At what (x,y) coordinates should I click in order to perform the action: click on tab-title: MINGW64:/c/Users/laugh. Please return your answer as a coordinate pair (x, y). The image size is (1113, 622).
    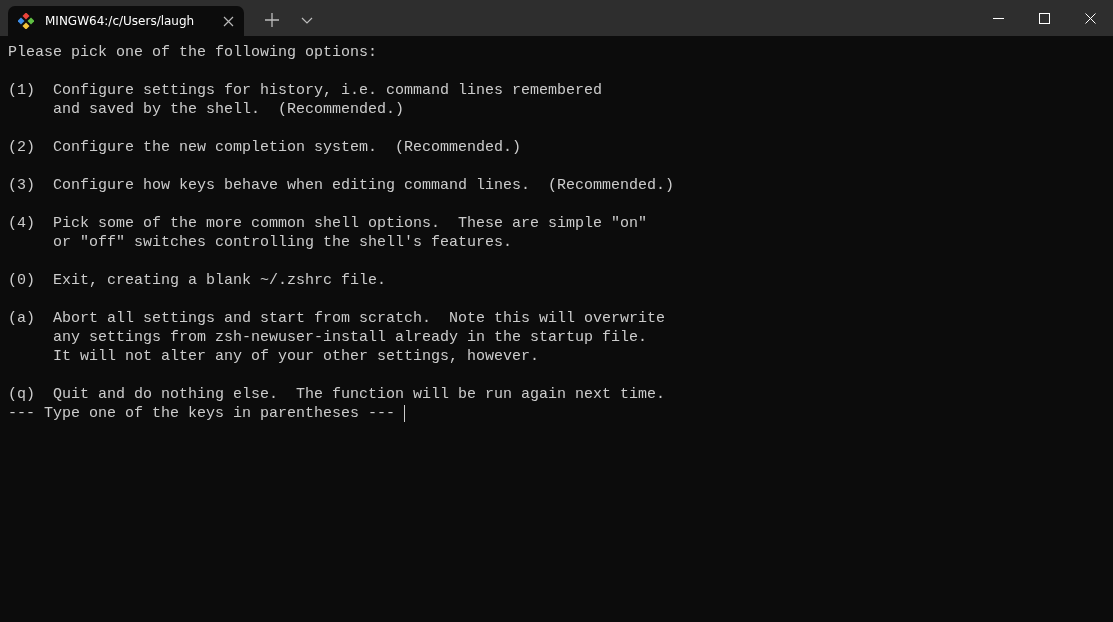
    Looking at the image, I should click on (120, 21).